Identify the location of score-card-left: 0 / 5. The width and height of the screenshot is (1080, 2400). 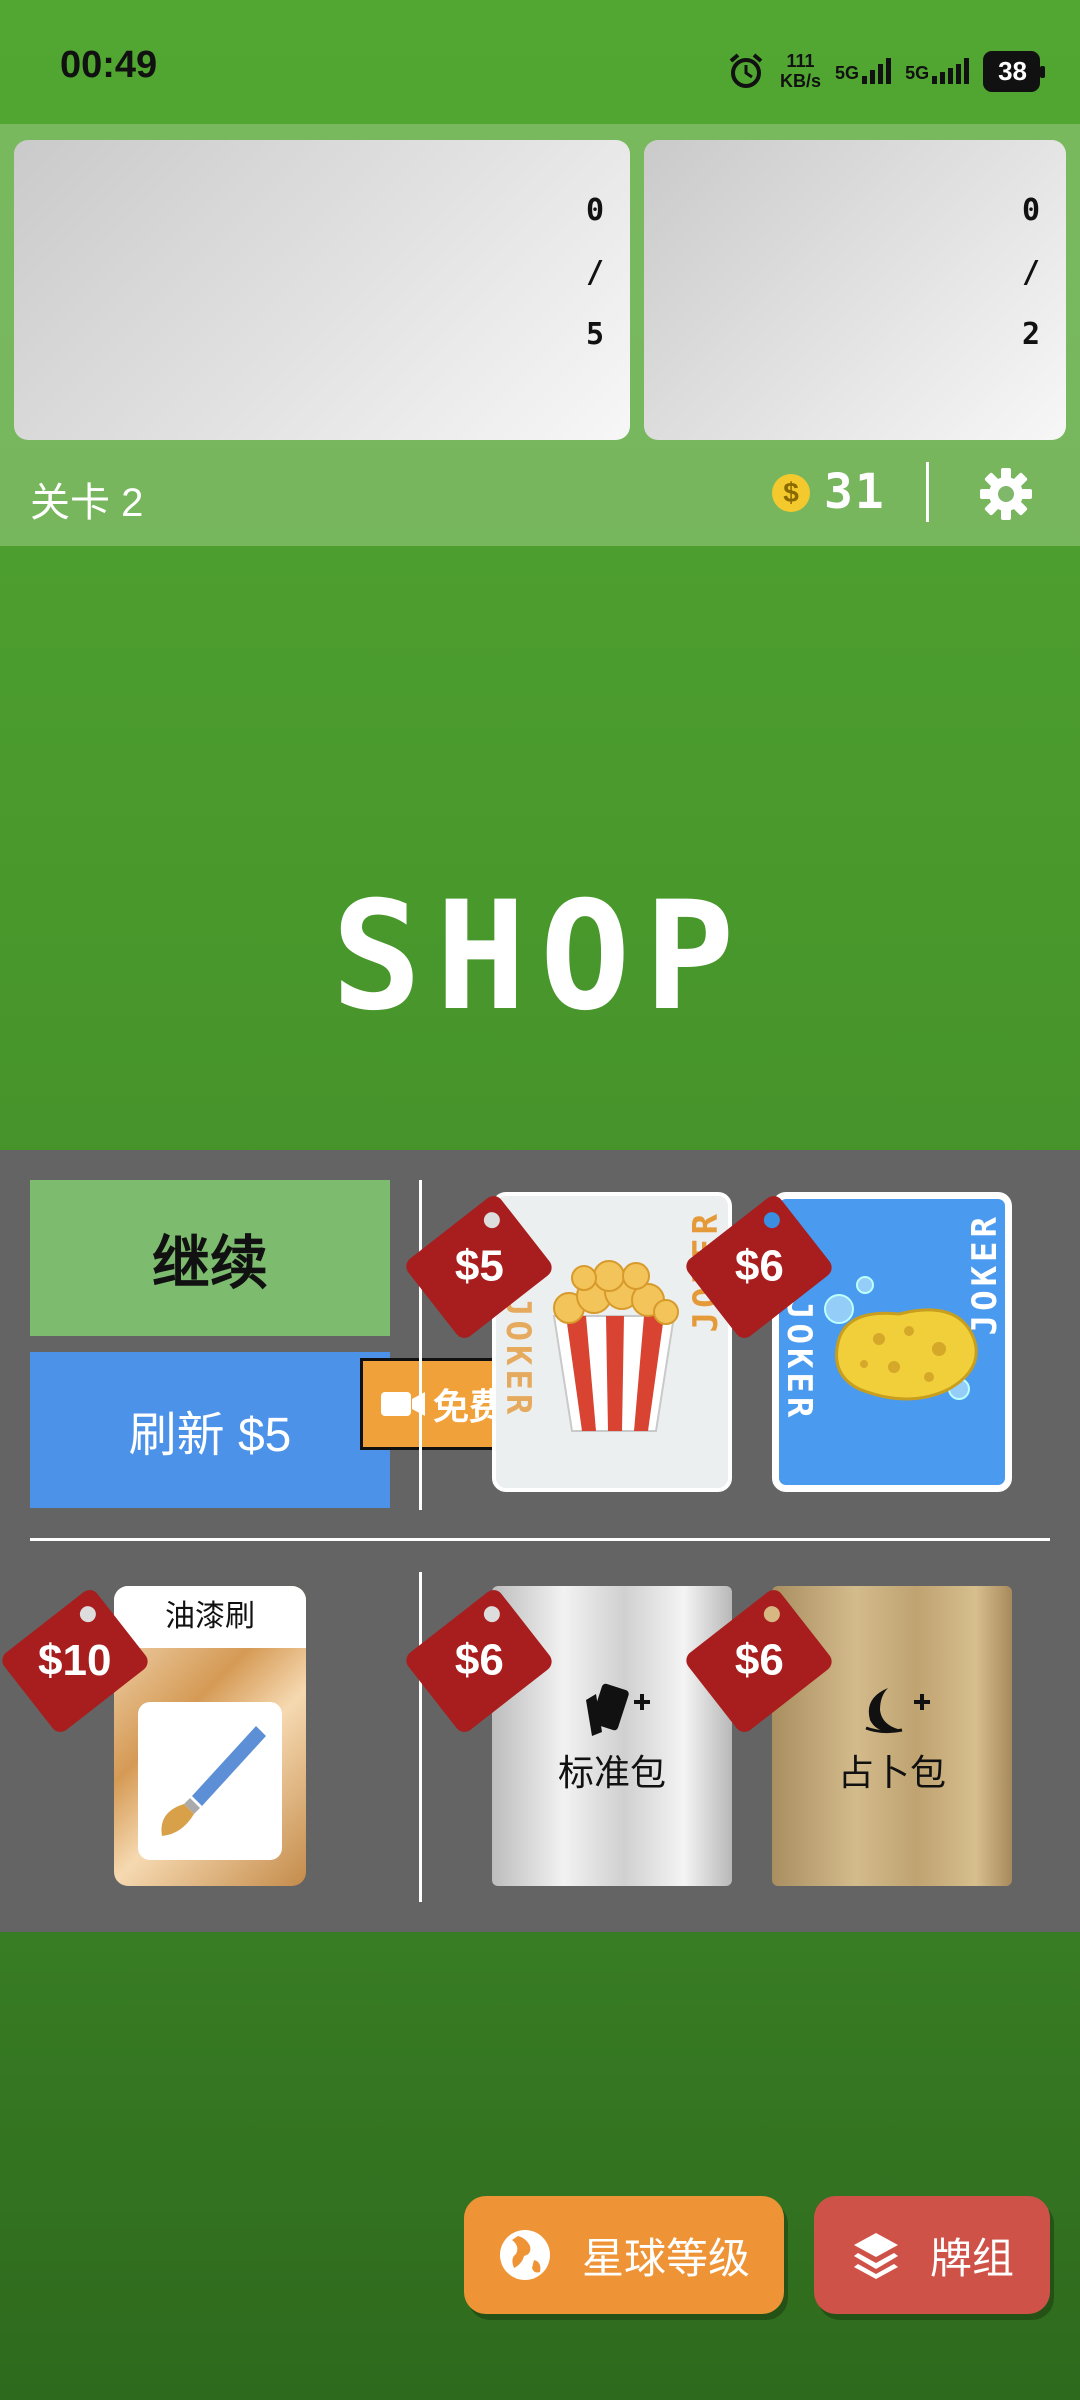
(322, 290).